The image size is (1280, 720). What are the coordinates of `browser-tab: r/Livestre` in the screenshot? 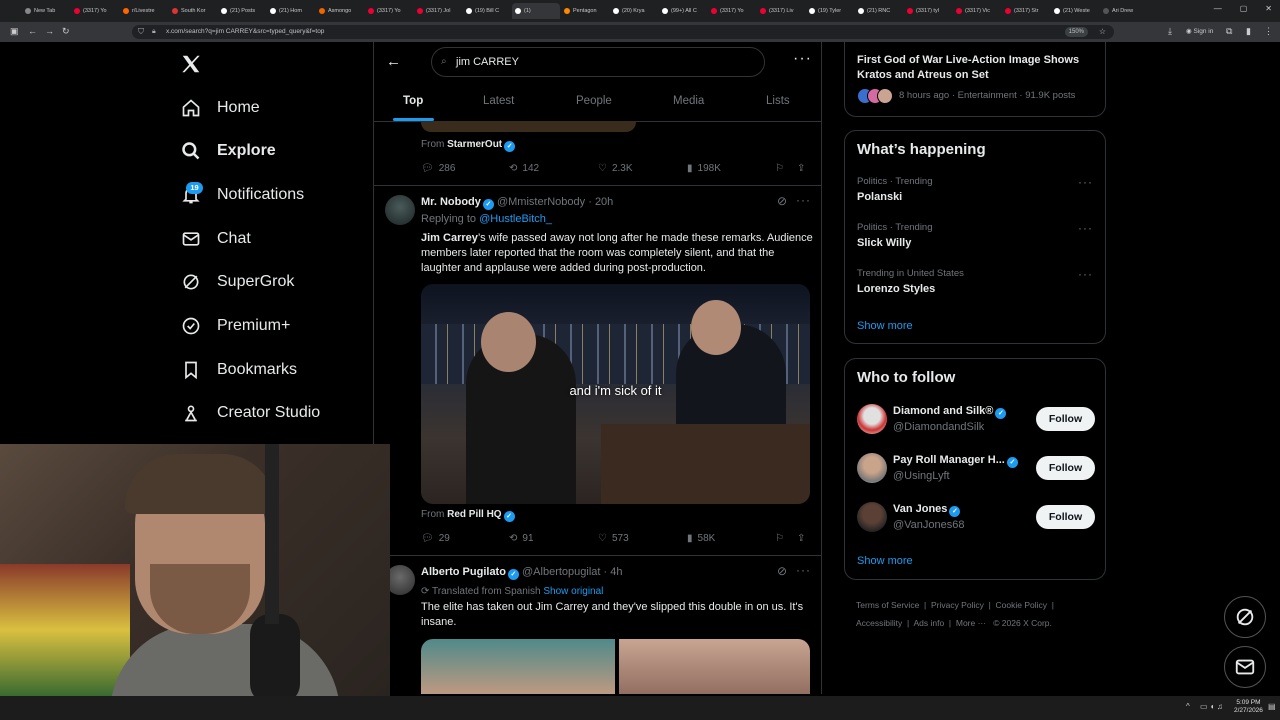 It's located at (144, 11).